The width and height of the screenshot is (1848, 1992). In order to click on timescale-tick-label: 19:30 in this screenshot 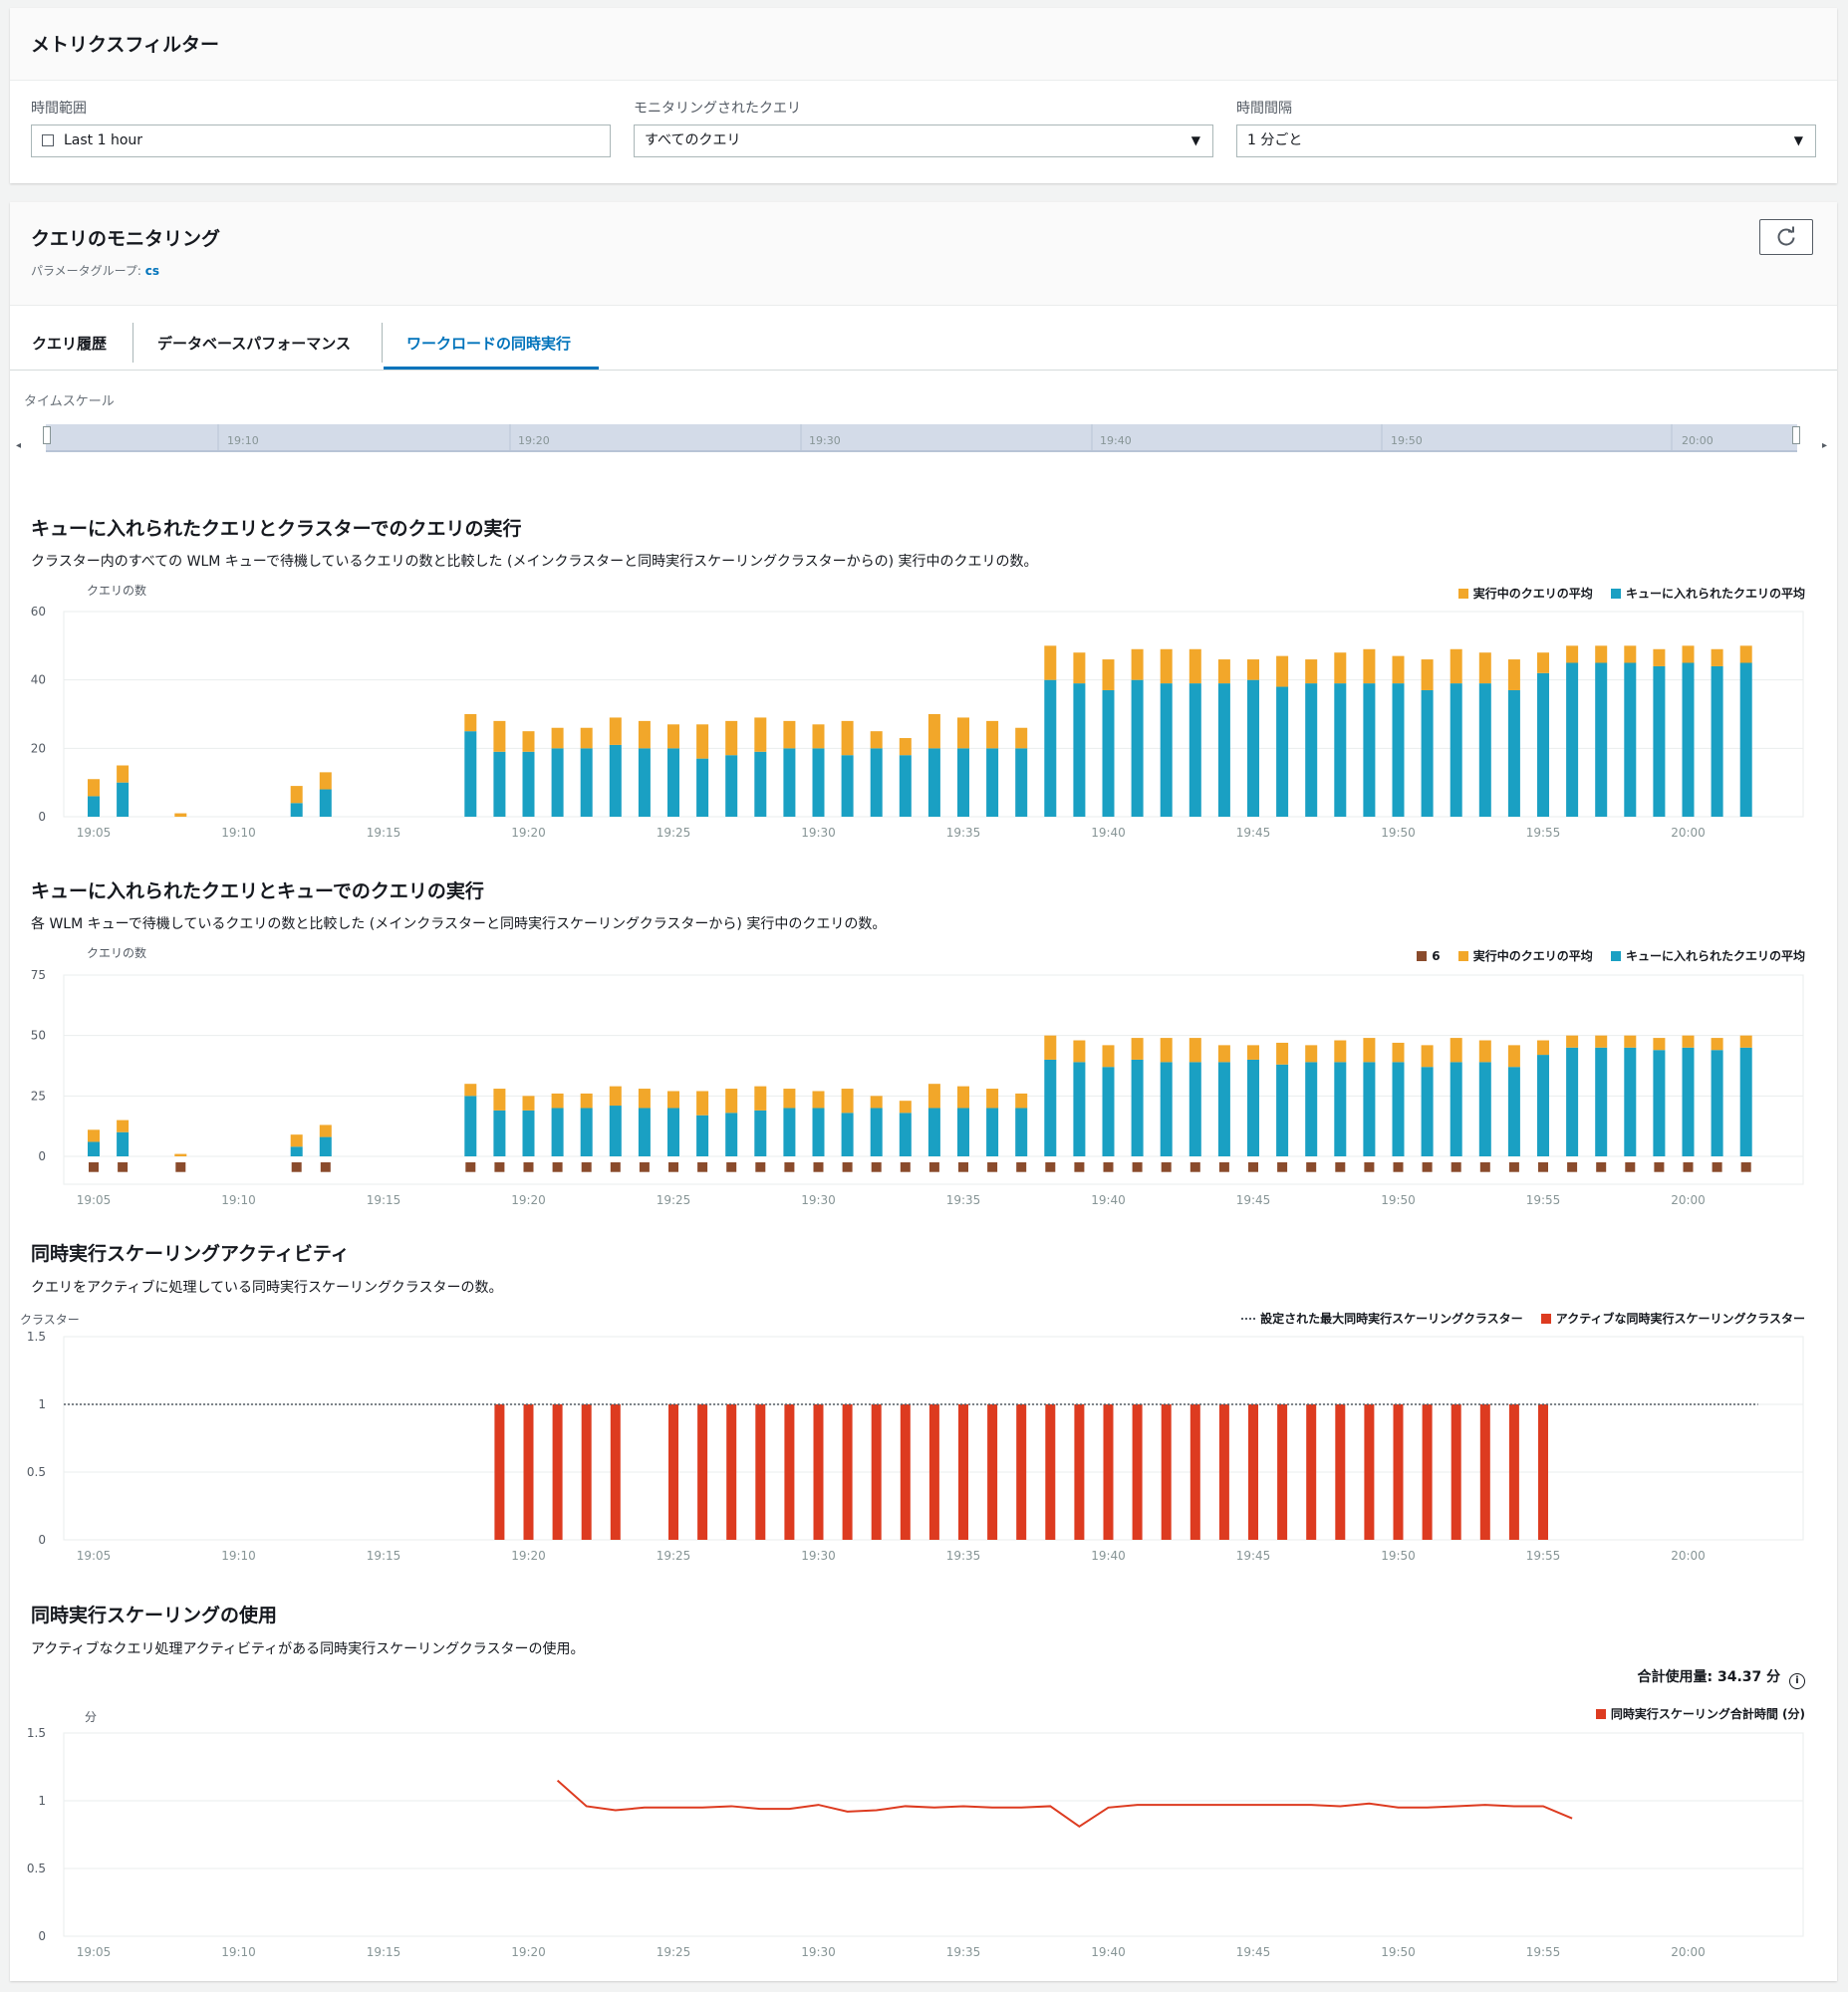, I will do `click(825, 440)`.